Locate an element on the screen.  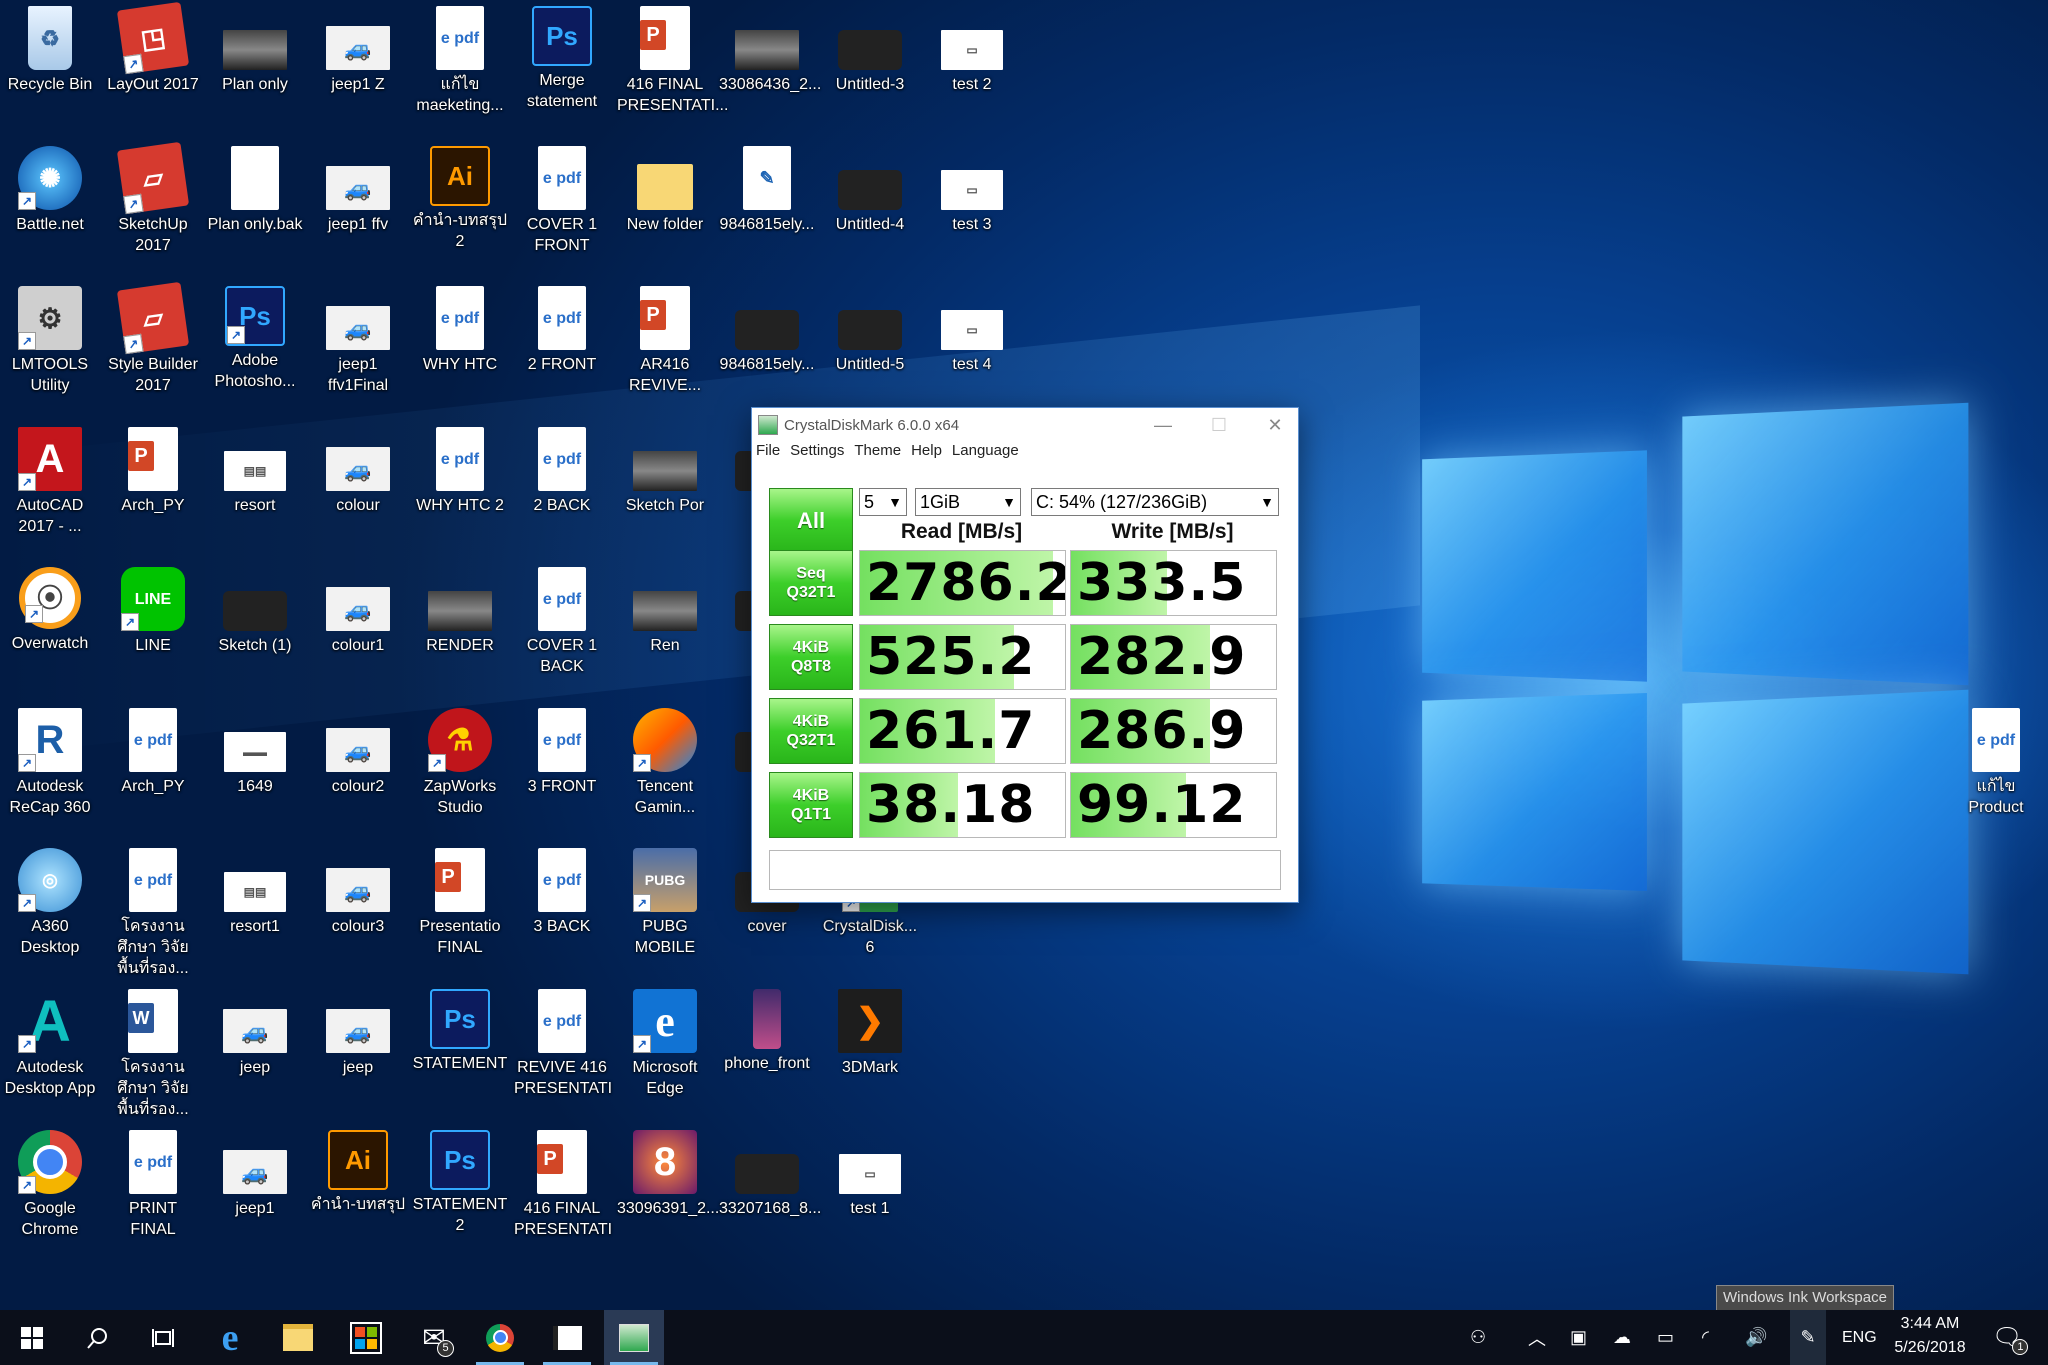
desktop-icon-statement: Ps STATEMENT is located at coordinates (460, 1031).